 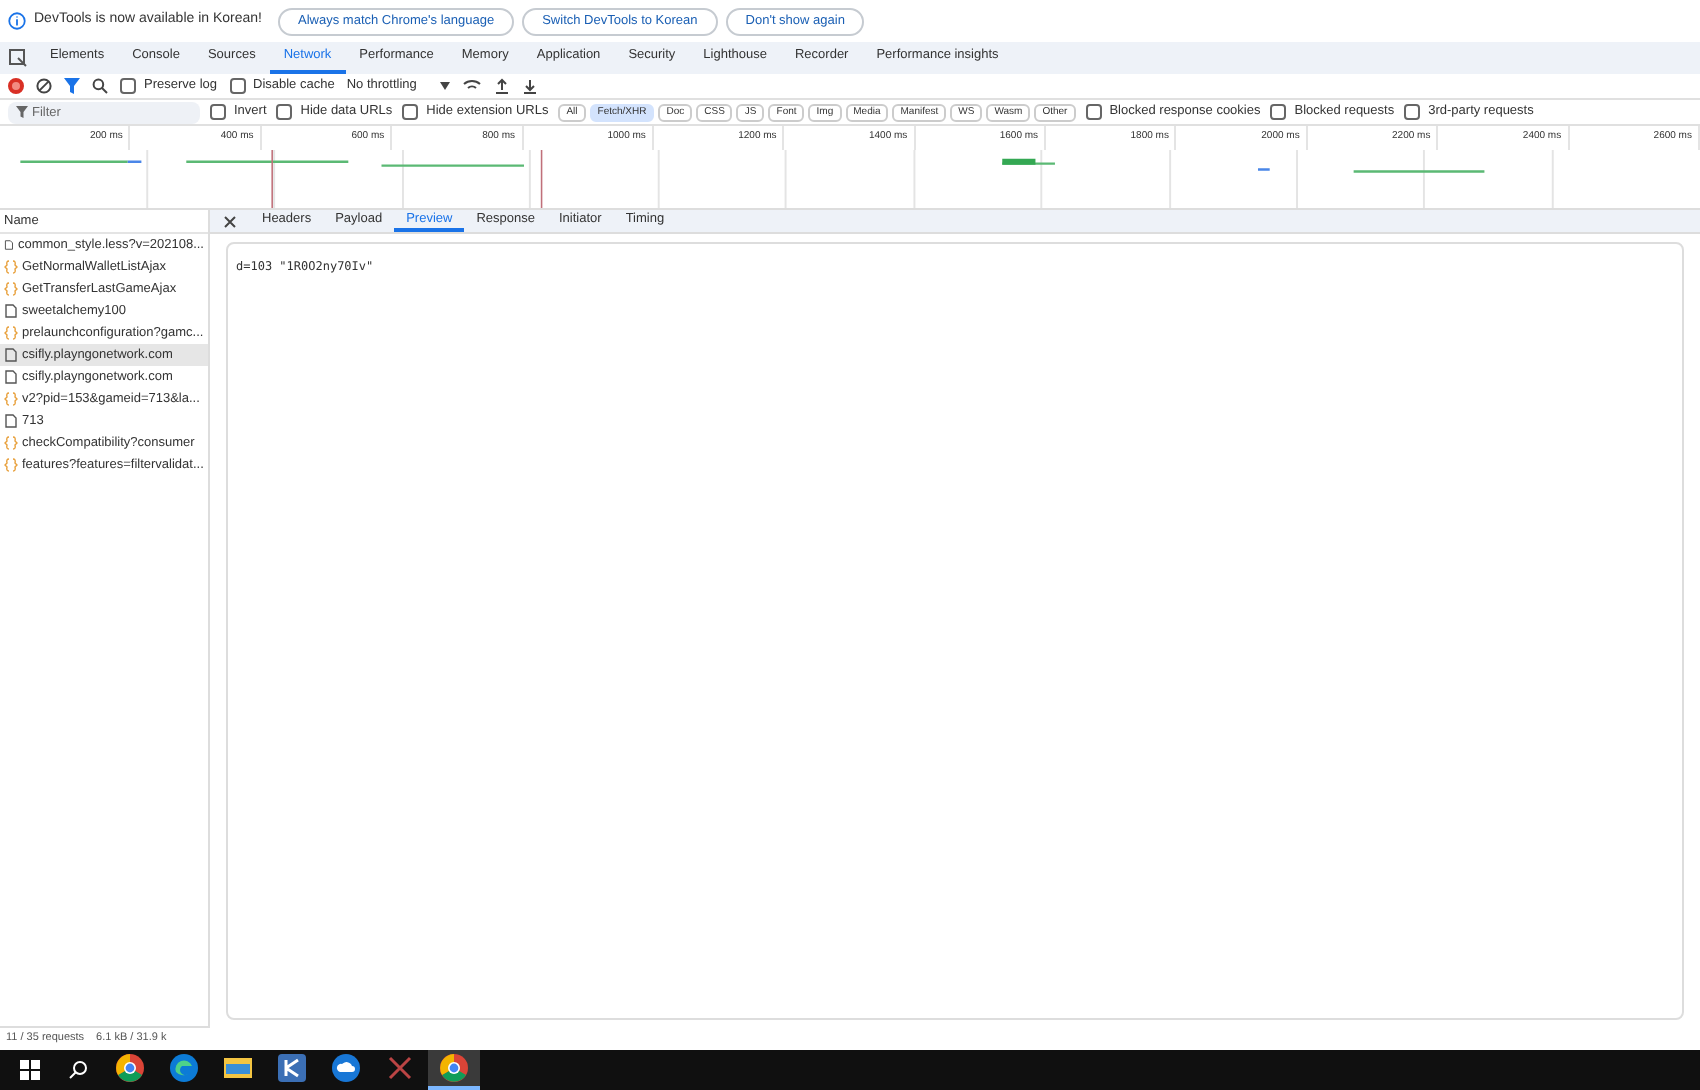 I want to click on windows-start-icon, so click(x=30, y=1070).